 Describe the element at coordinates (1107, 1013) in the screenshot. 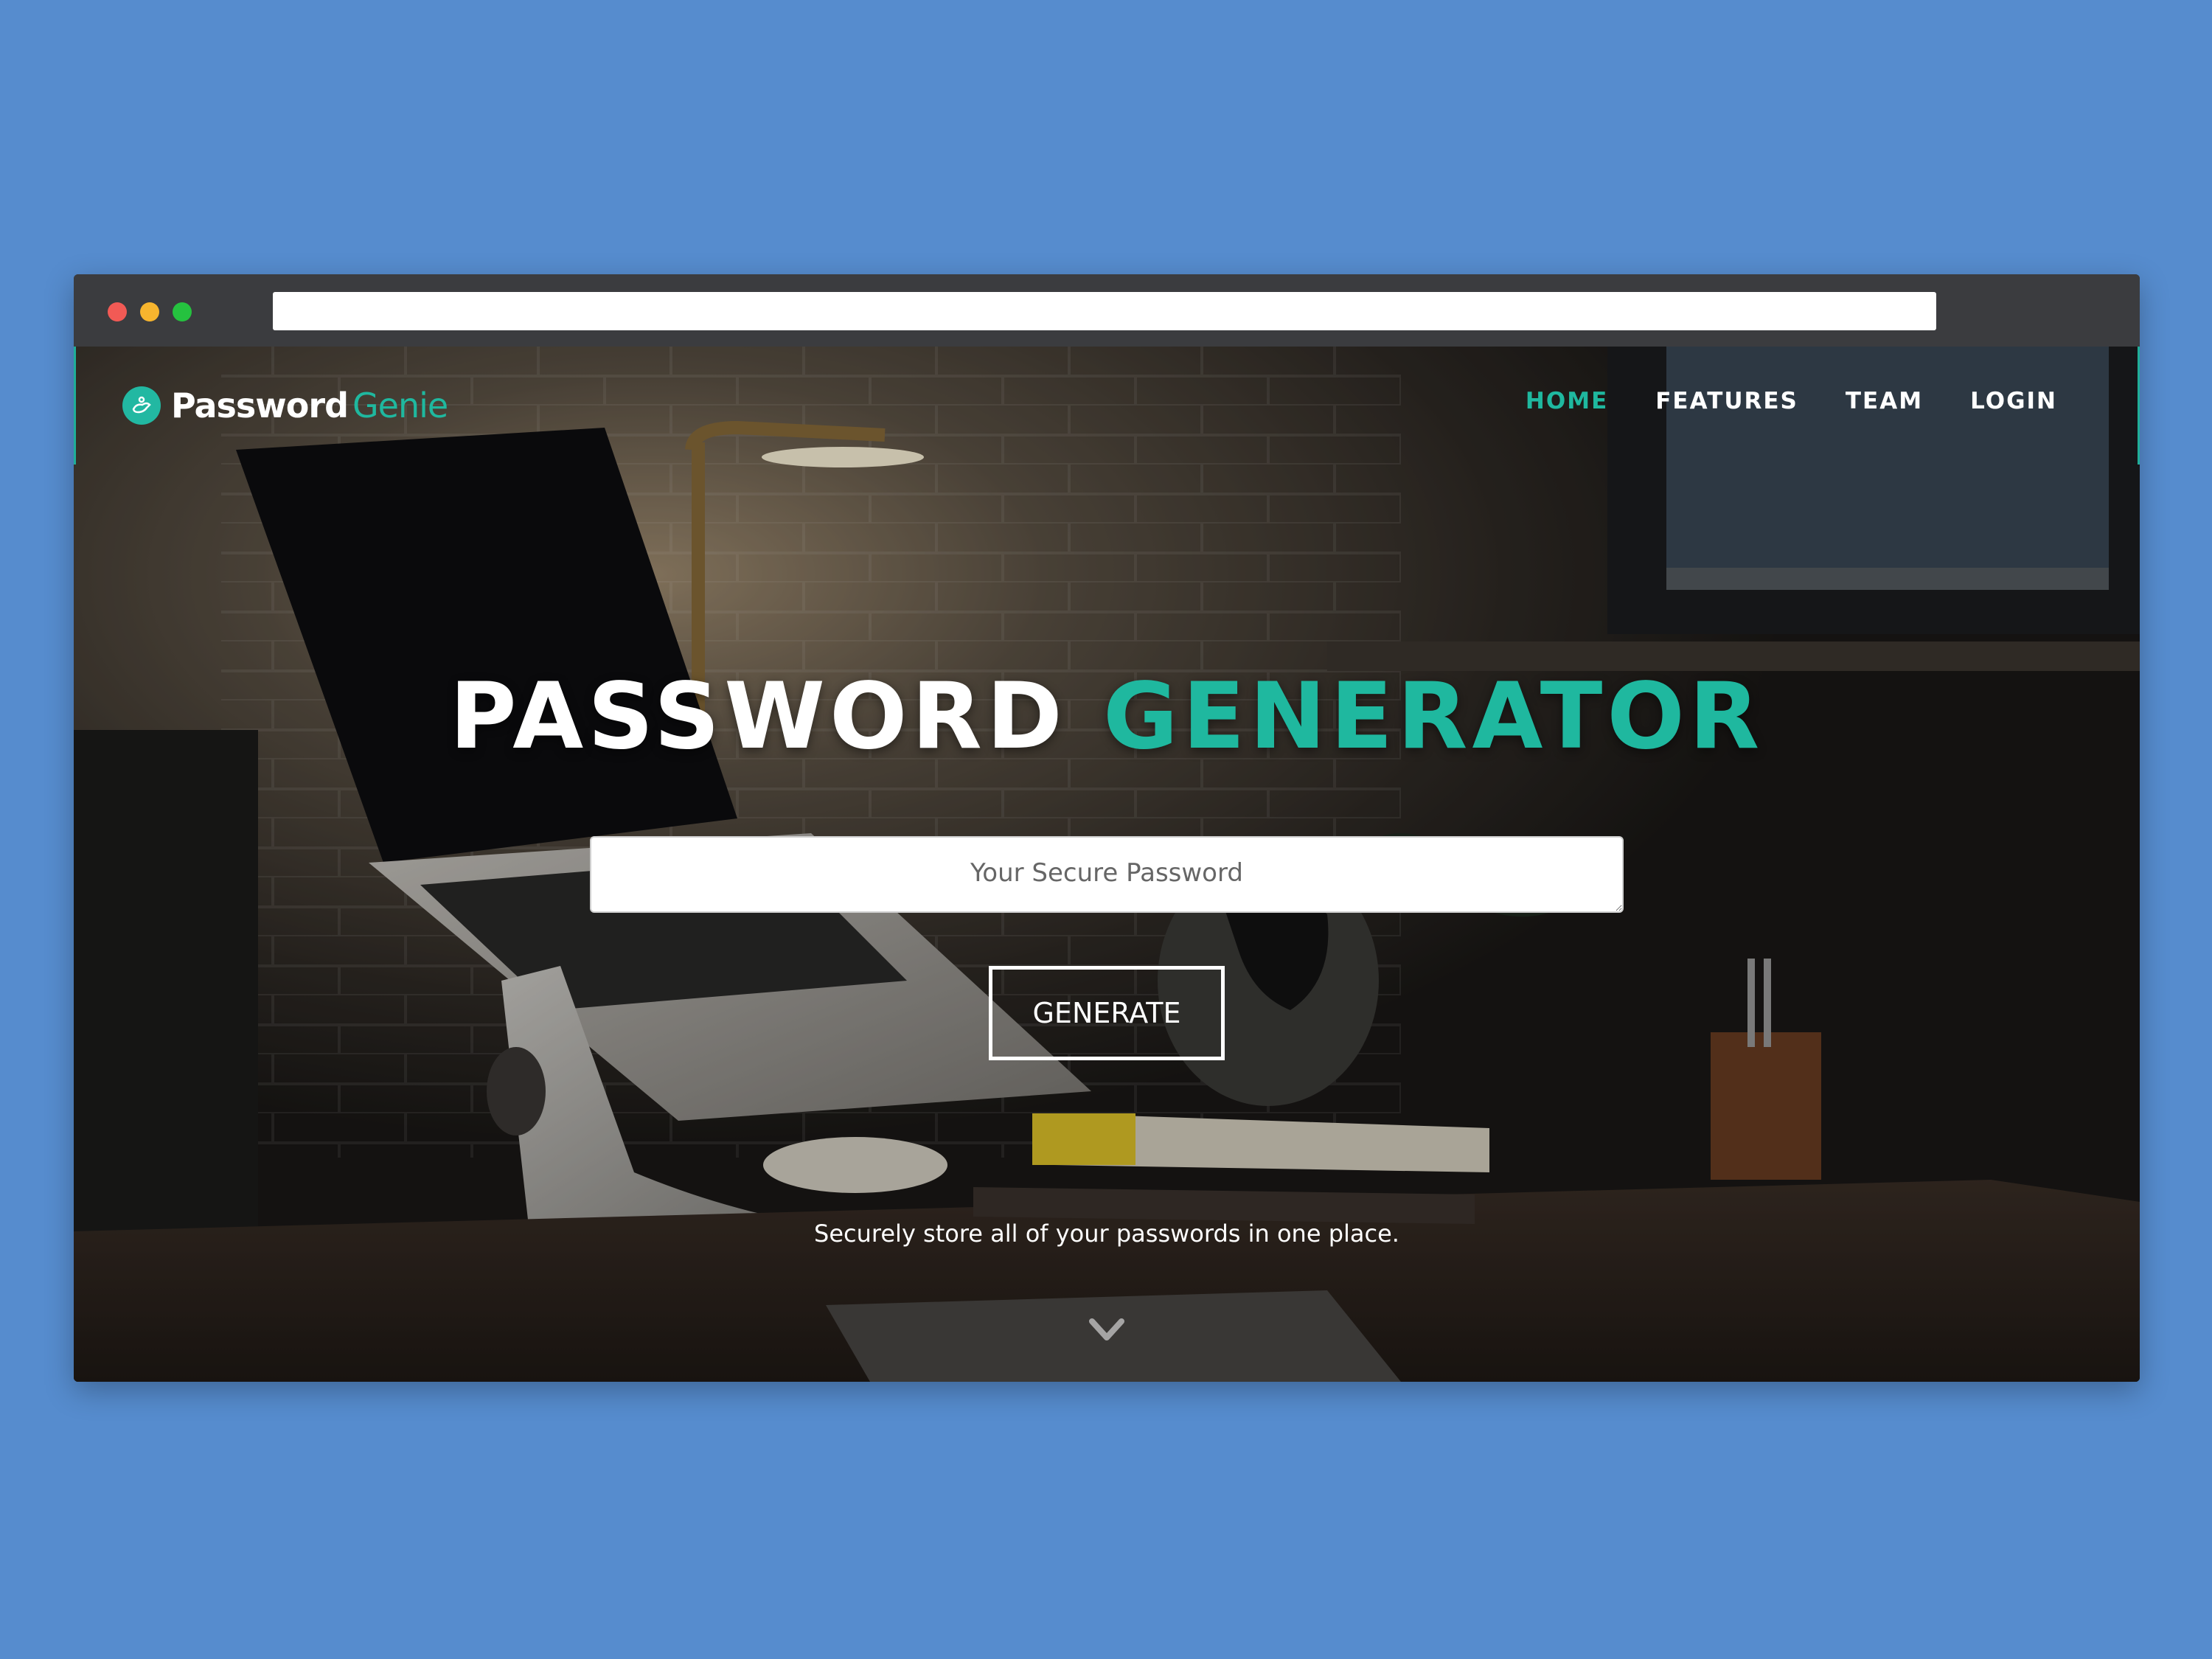

I see `generate-button: GENERATE` at that location.